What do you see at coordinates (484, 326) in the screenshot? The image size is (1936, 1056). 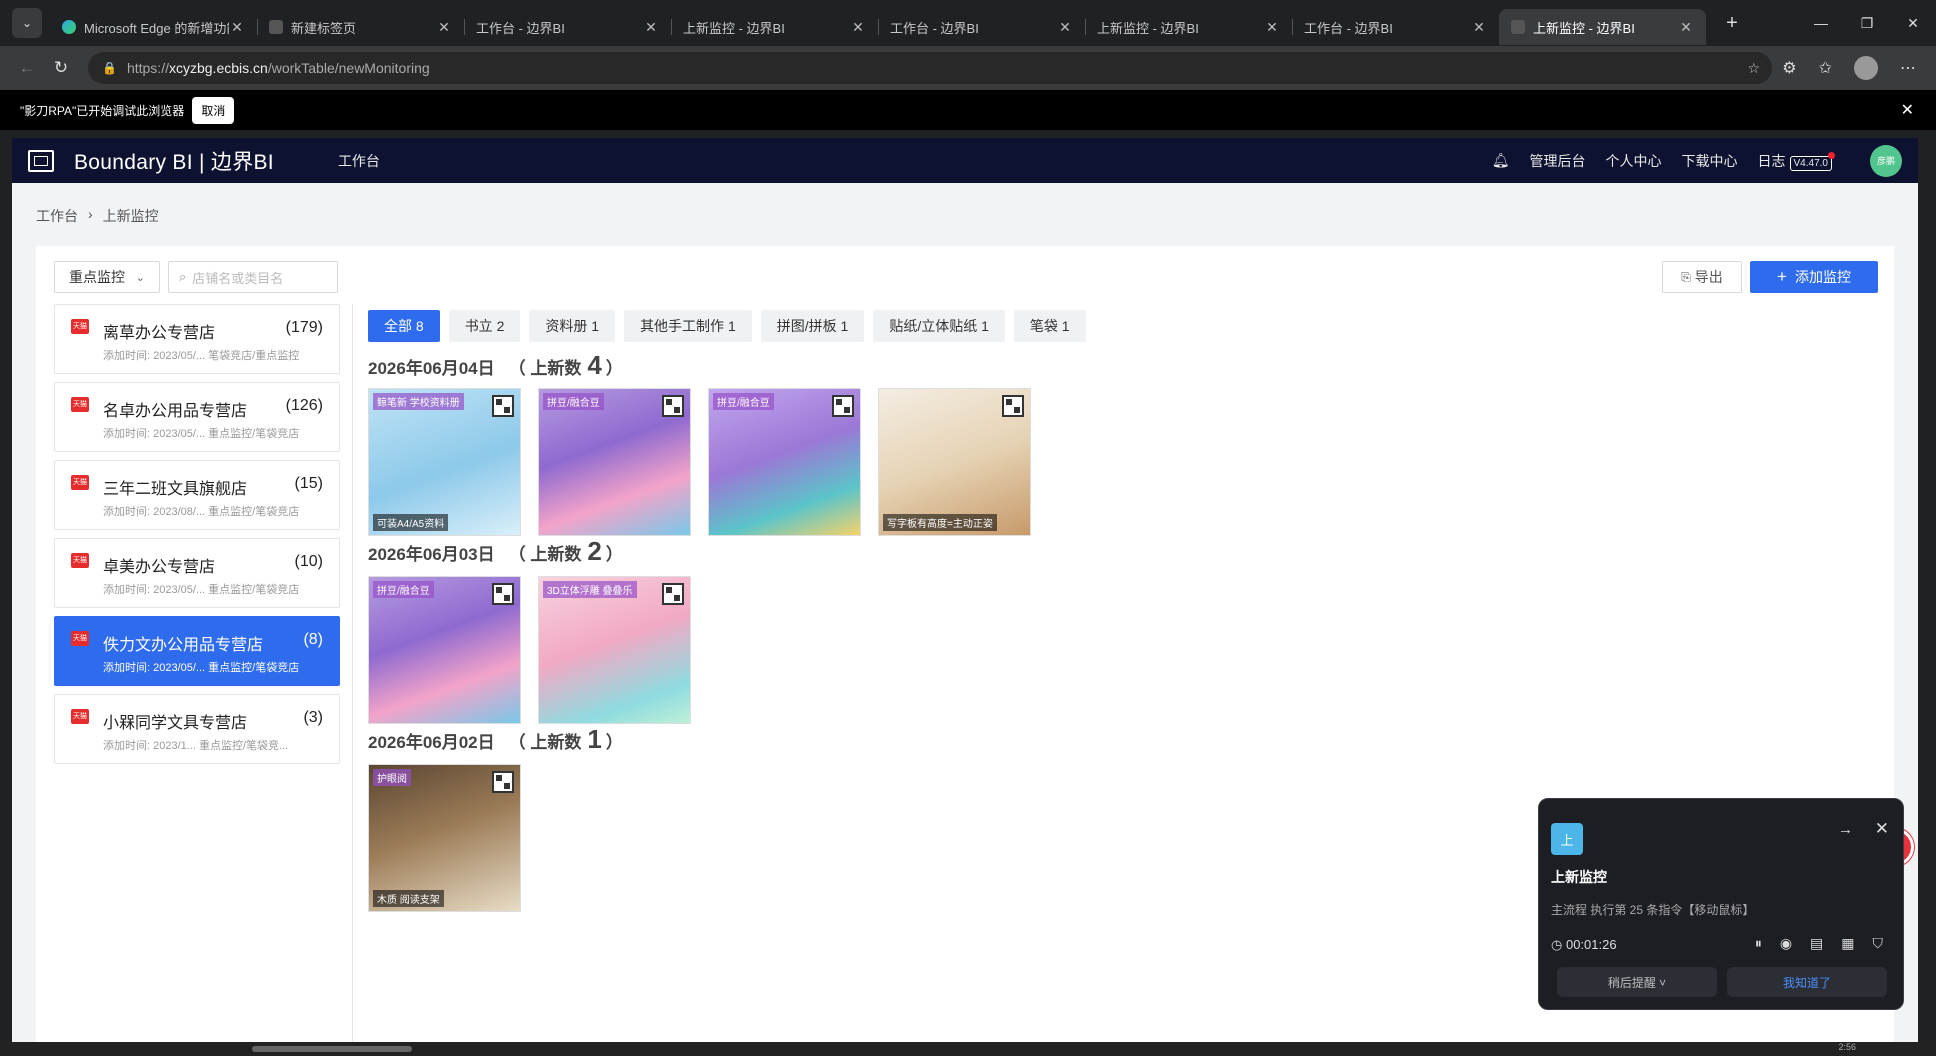 I see `category-tab: 书立 2` at bounding box center [484, 326].